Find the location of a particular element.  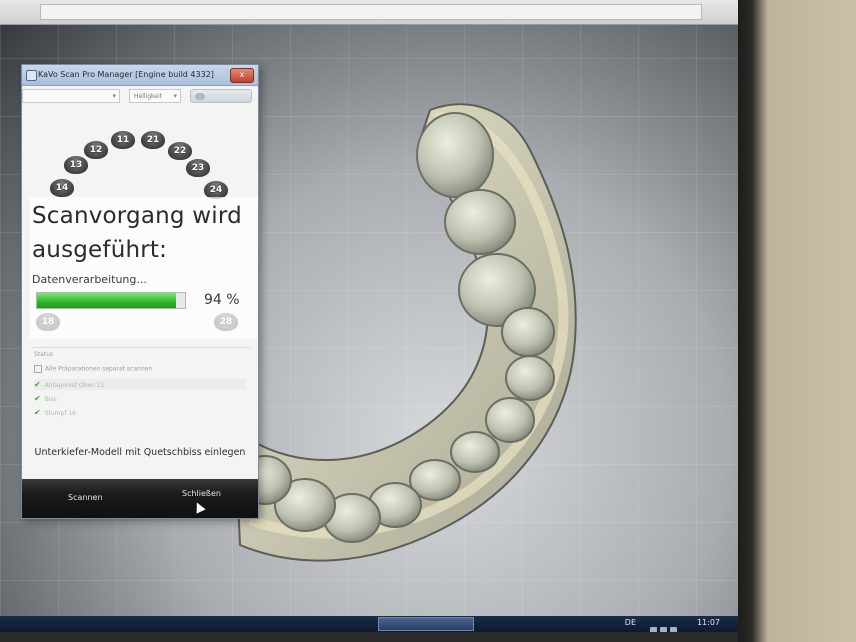

app-icon is located at coordinates (31, 75).